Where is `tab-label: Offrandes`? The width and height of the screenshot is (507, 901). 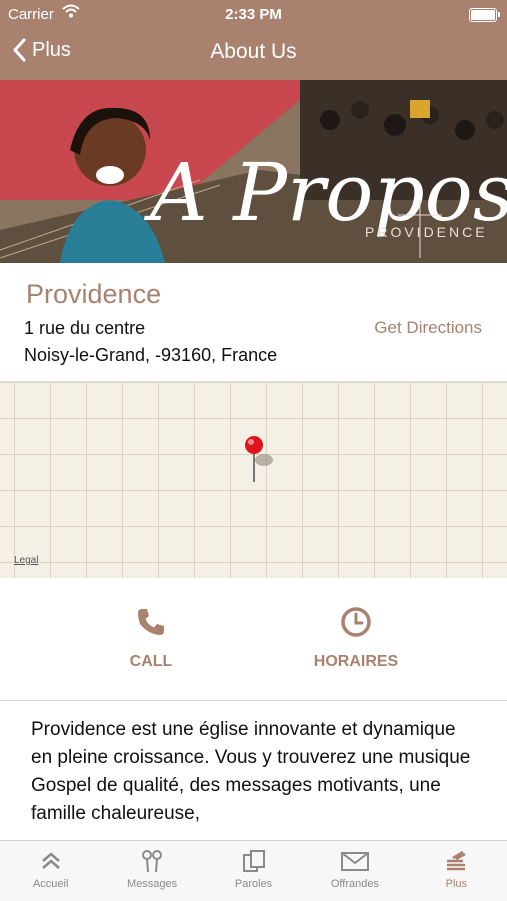 tab-label: Offrandes is located at coordinates (354, 884).